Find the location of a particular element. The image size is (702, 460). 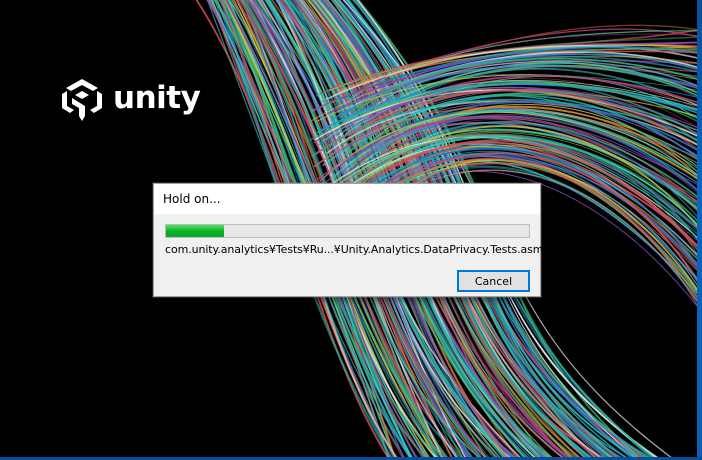

unity-logo: unity is located at coordinates (129, 100).